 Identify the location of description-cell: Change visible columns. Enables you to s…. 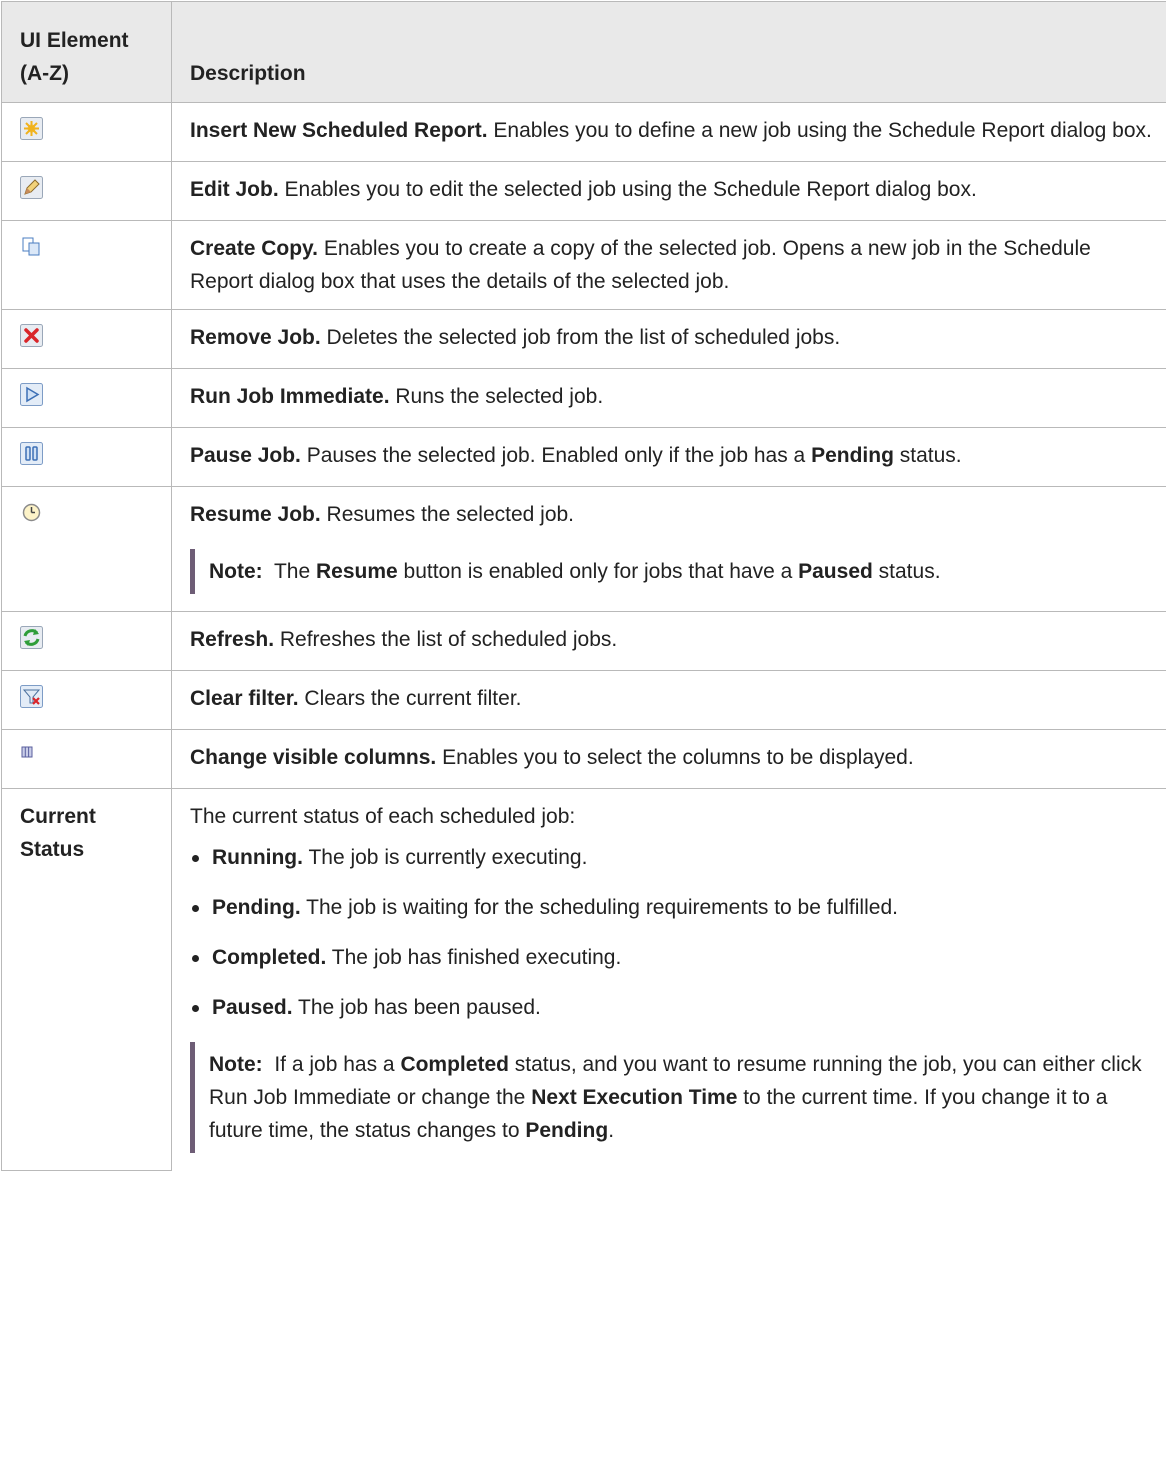
(668, 759).